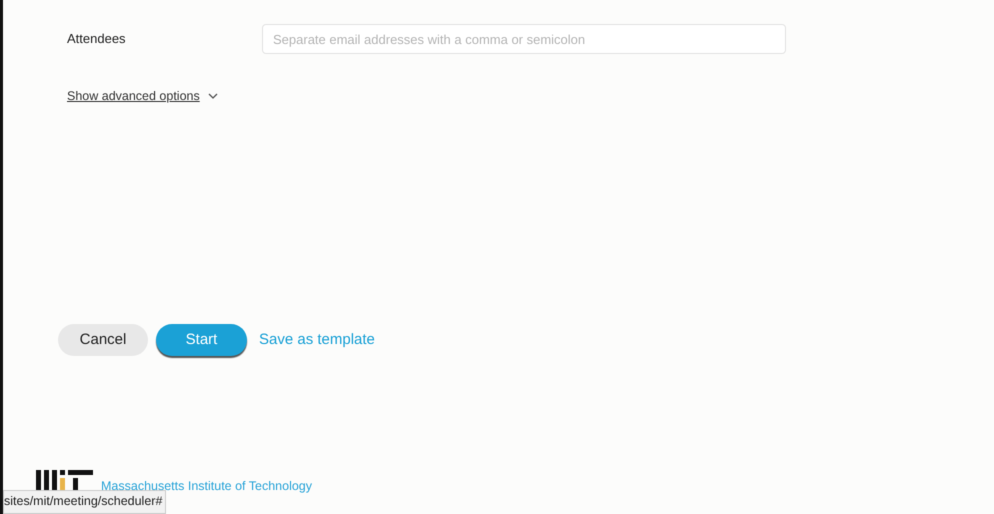  I want to click on attendees-input-field: Separate email addresses with a comma or semicolon, so click(524, 39).